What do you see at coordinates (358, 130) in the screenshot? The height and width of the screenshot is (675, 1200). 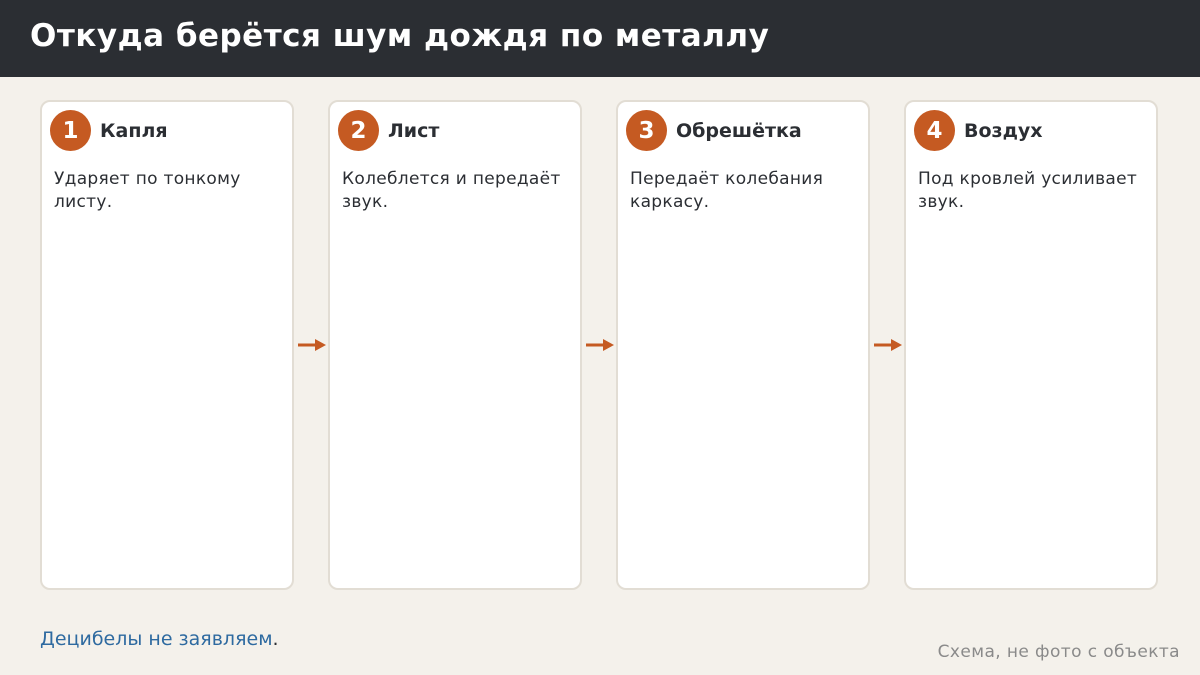 I see `step-number-badge: 2` at bounding box center [358, 130].